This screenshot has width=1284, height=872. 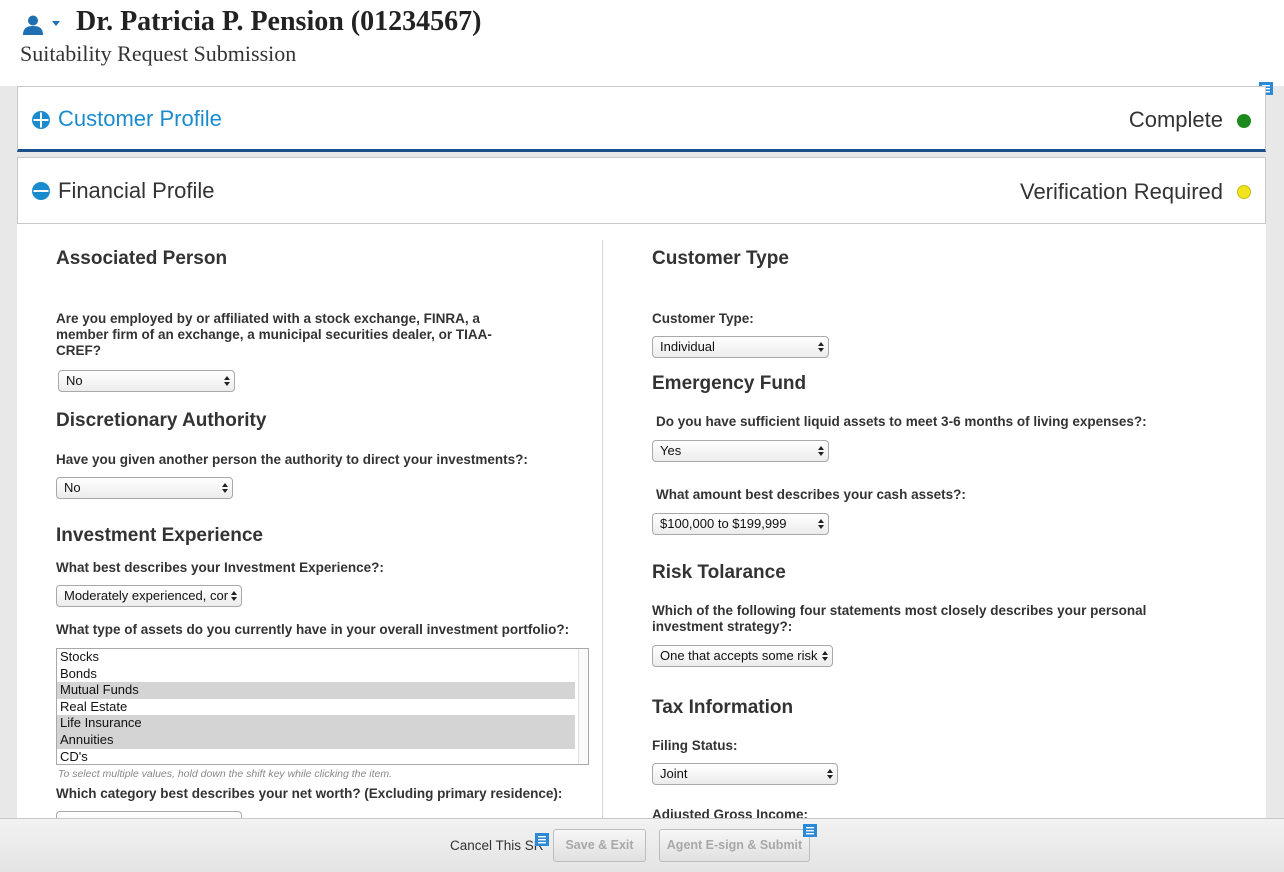 What do you see at coordinates (316, 740) in the screenshot?
I see `asset-option: Annuities` at bounding box center [316, 740].